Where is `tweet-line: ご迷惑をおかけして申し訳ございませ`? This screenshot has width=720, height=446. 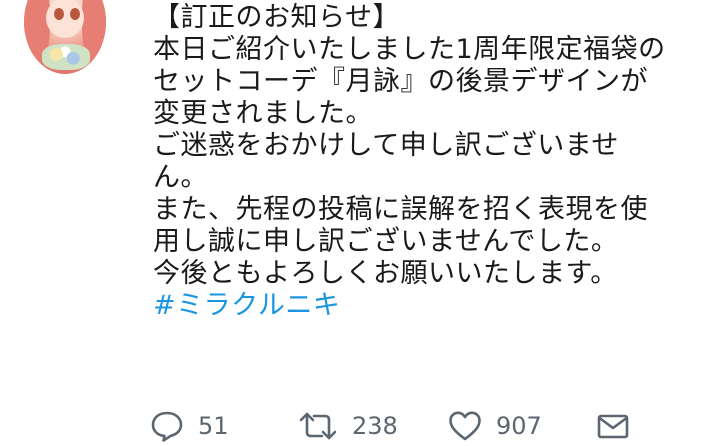
tweet-line: ご迷惑をおかけして申し訳ございませ is located at coordinates (386, 145).